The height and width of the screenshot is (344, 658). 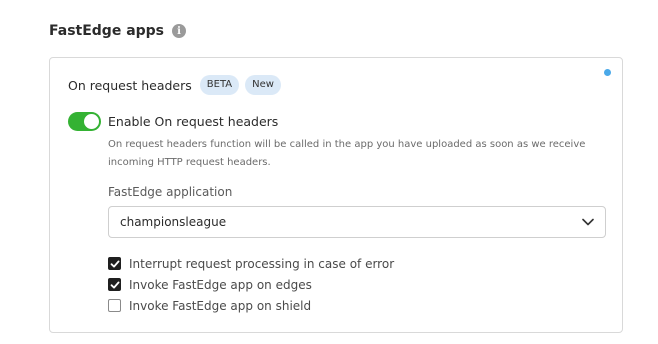 What do you see at coordinates (173, 222) in the screenshot?
I see `application-select-value: championsleague` at bounding box center [173, 222].